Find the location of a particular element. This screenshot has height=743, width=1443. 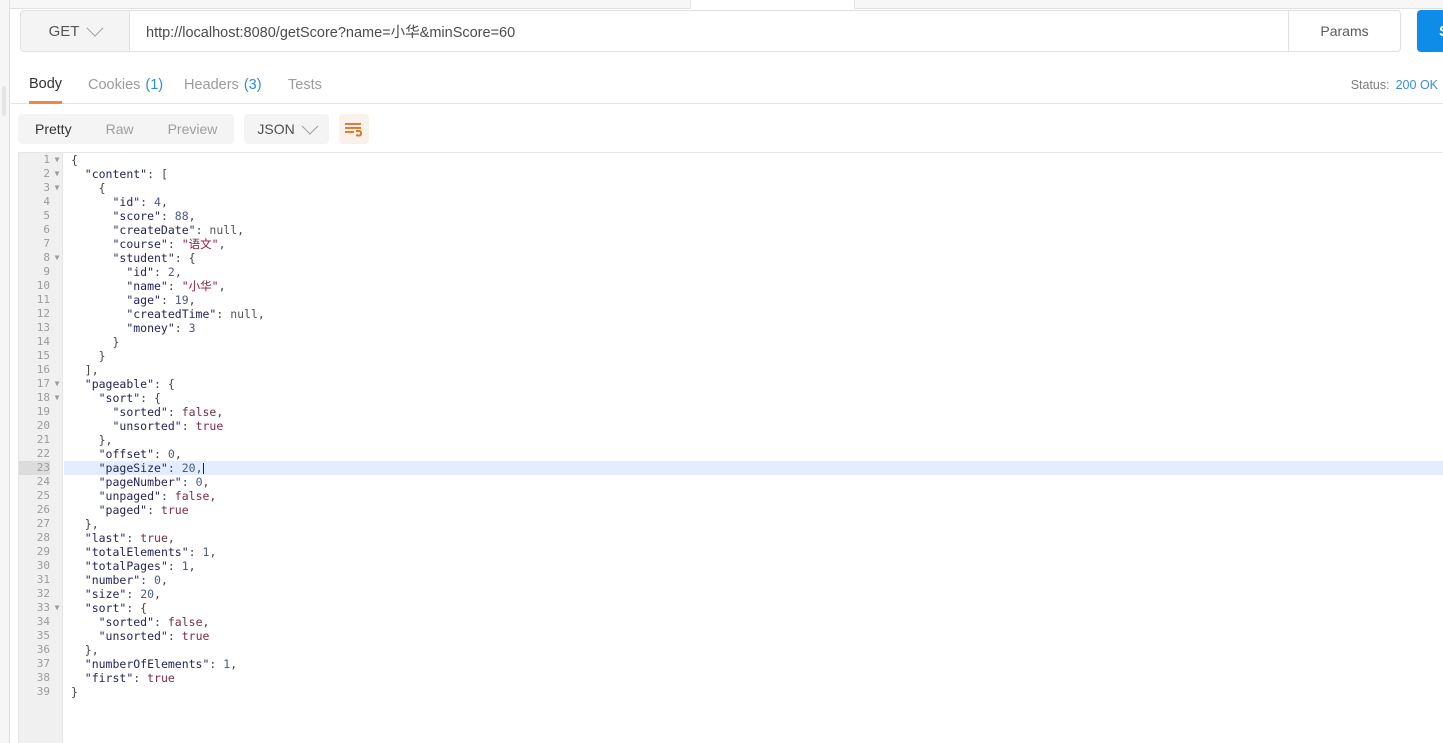

line-number: 16 is located at coordinates (43, 369).